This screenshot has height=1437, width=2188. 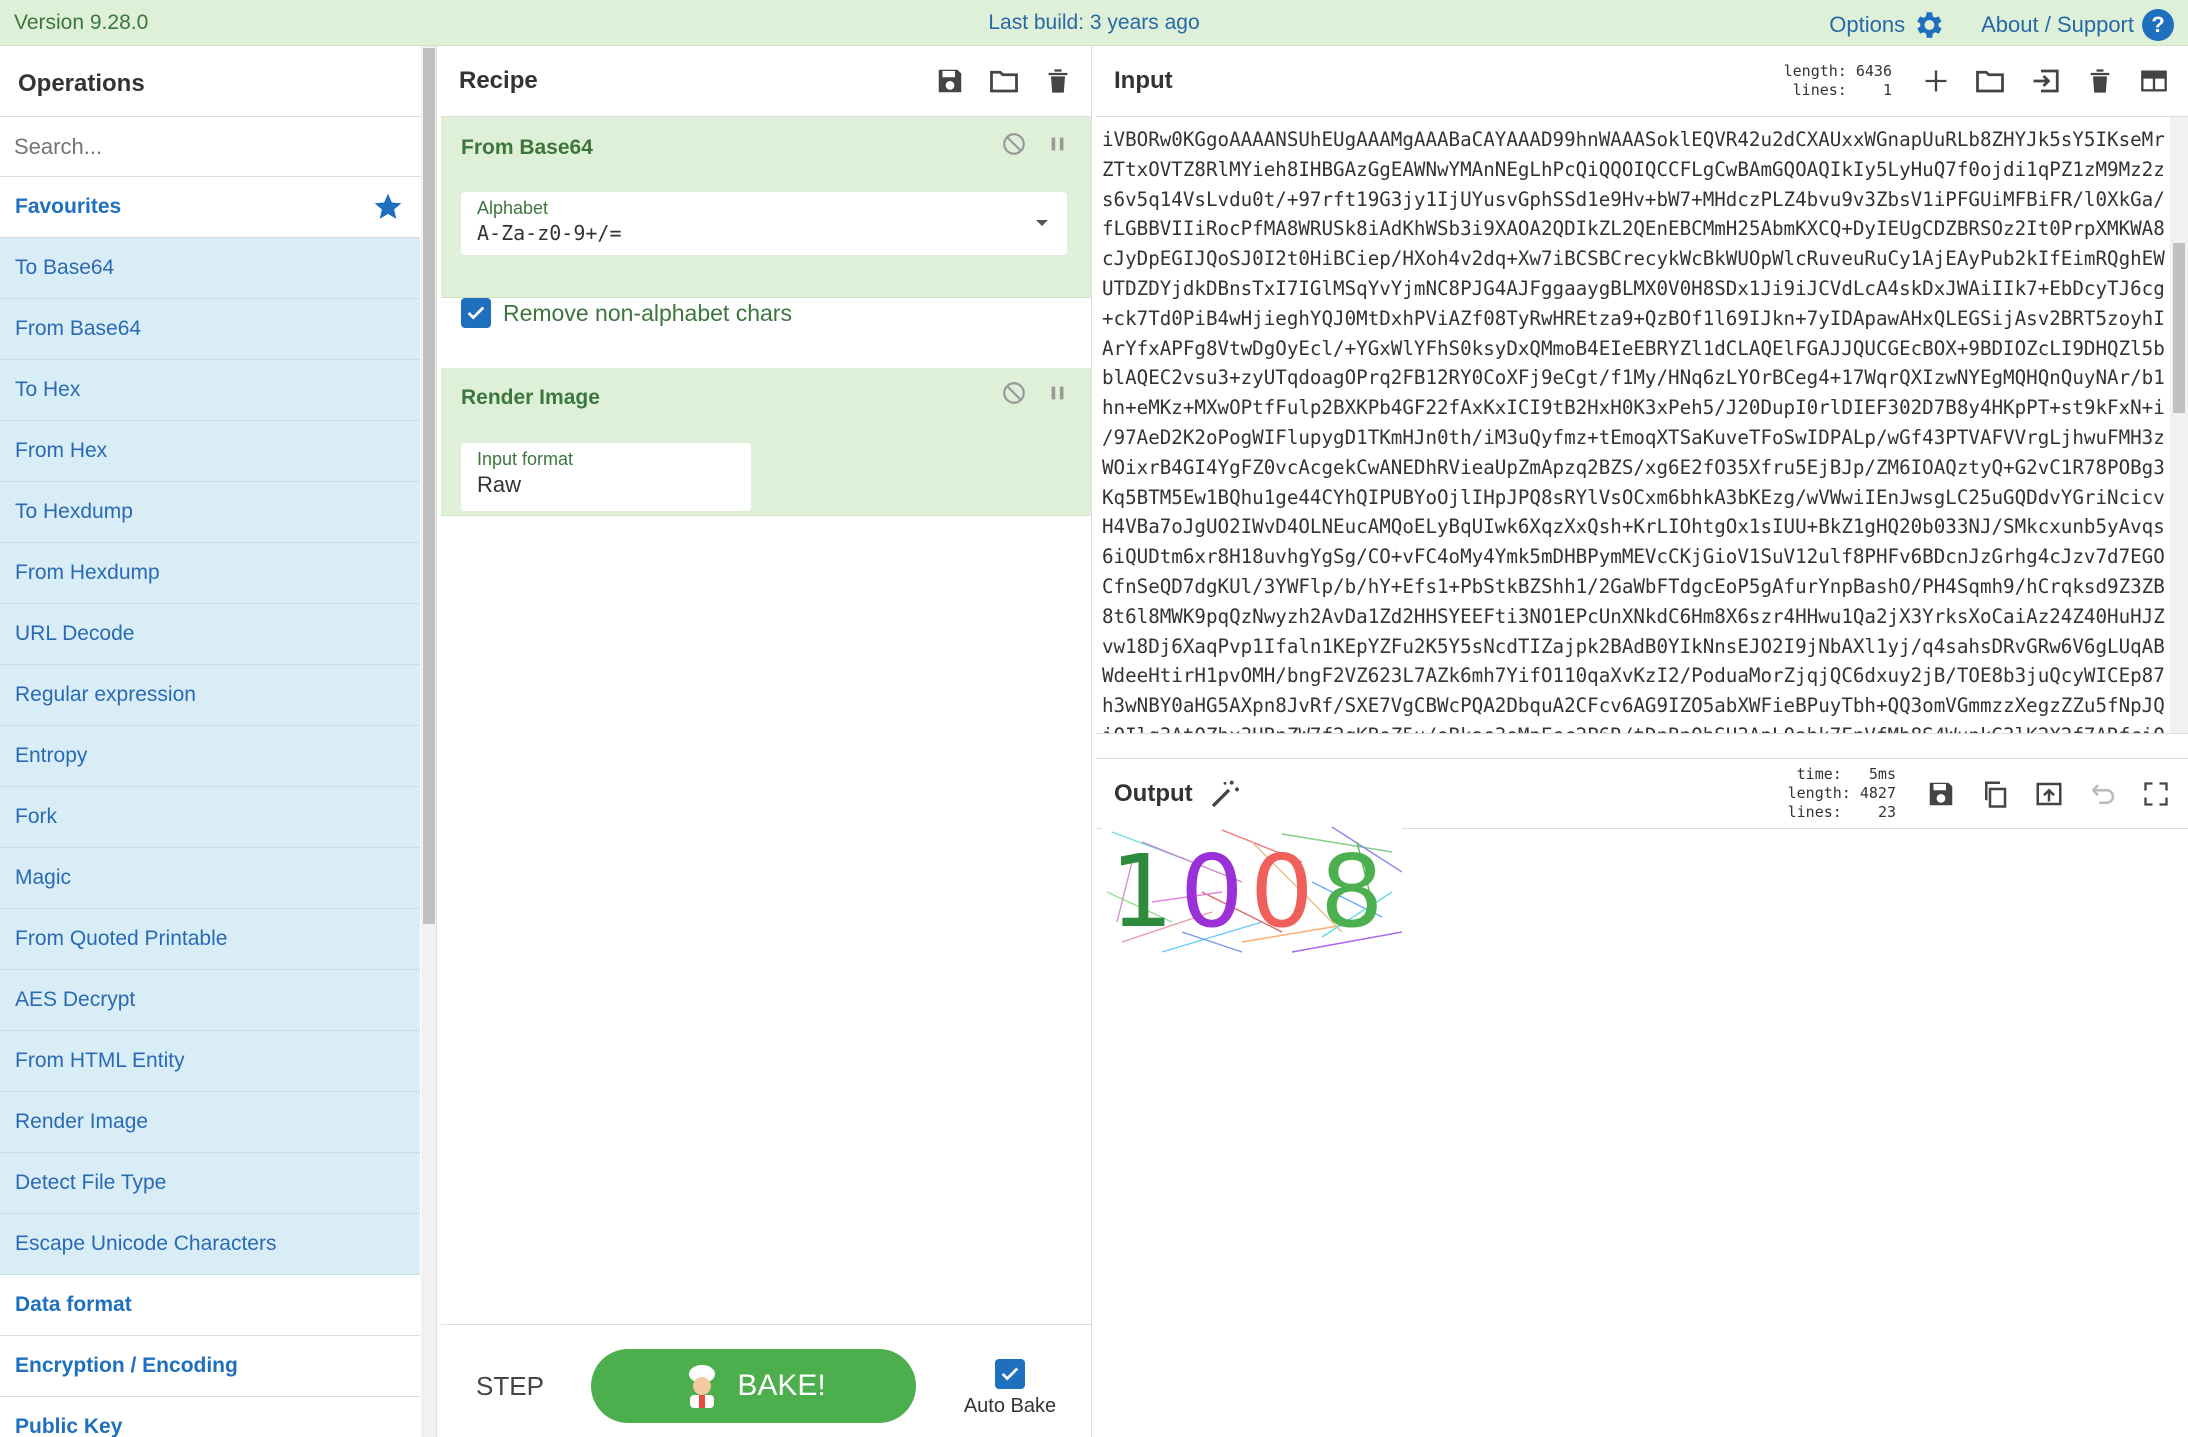 I want to click on operation-item: Detect File Type, so click(x=210, y=1183).